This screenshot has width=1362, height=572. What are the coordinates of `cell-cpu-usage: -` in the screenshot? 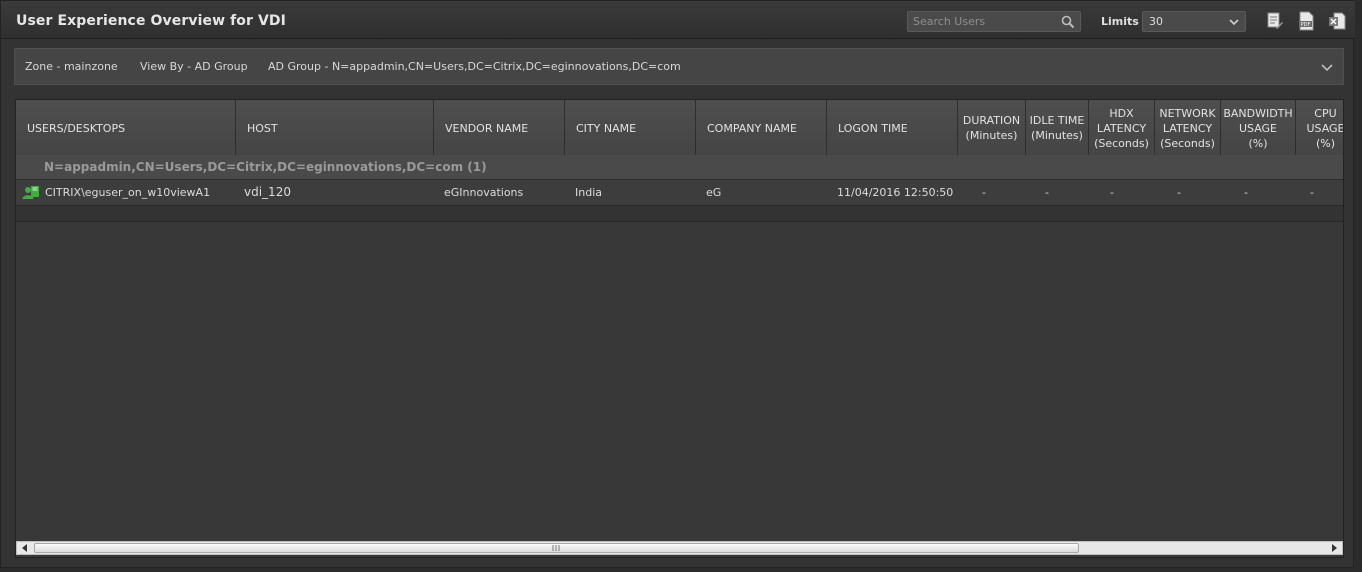 It's located at (1312, 192).